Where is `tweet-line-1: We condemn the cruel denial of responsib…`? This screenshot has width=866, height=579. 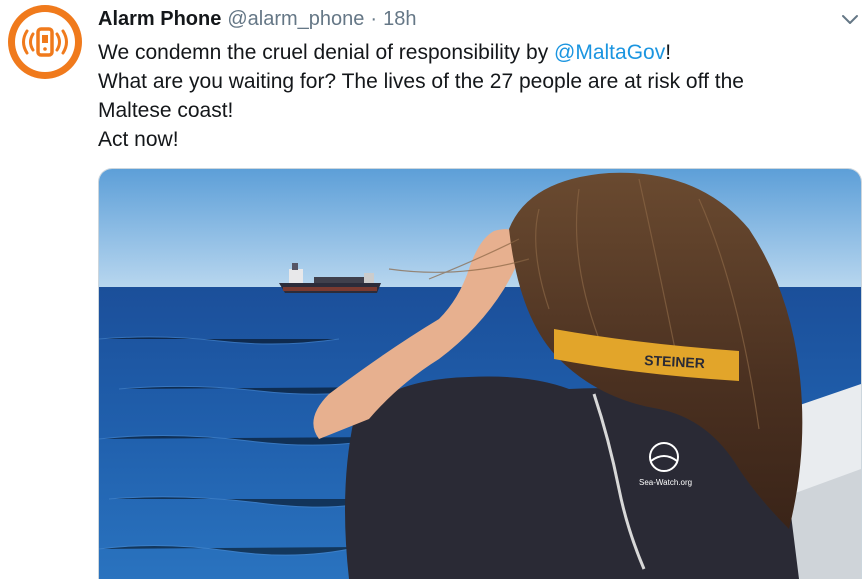 tweet-line-1: We condemn the cruel denial of responsib… is located at coordinates (468, 52).